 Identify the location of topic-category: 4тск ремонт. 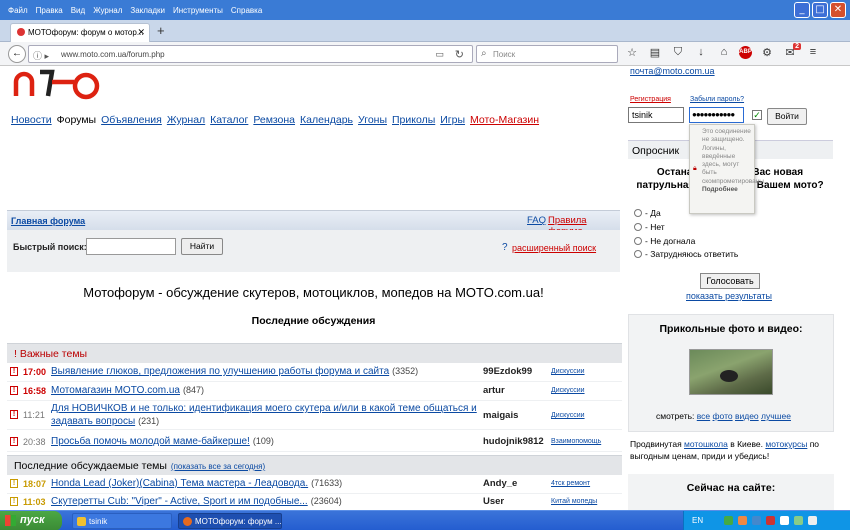
(570, 483).